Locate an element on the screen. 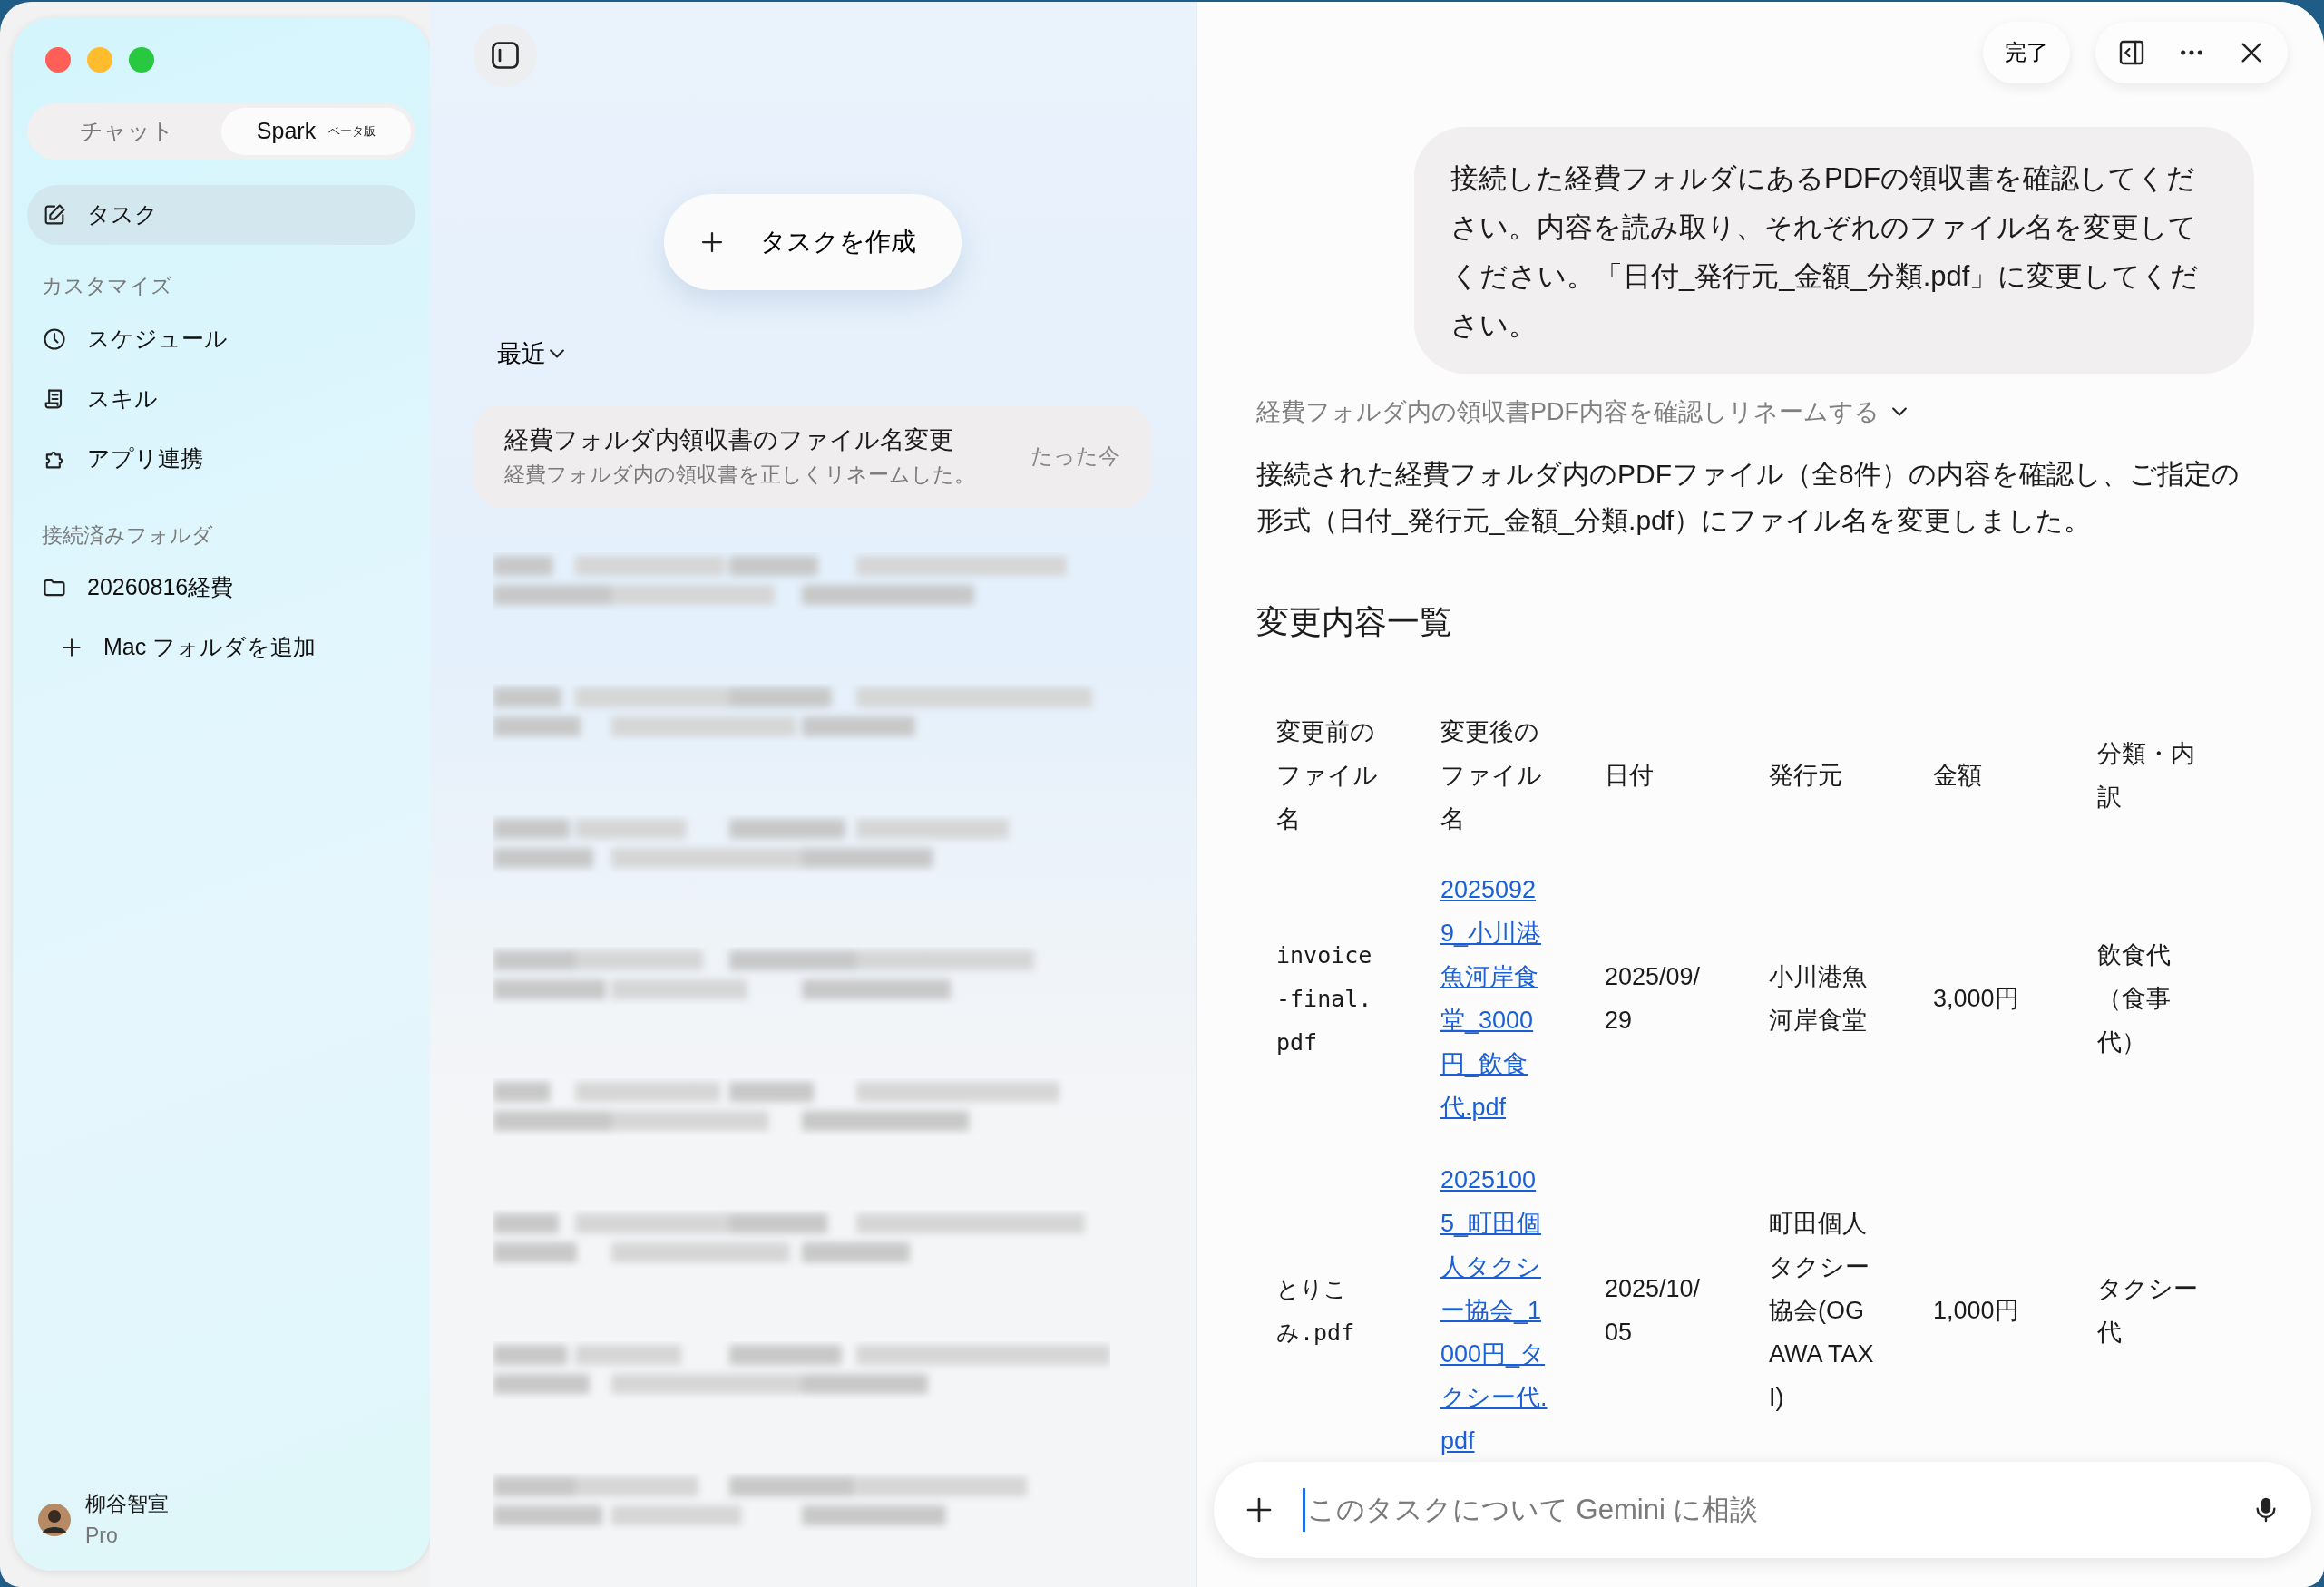 The image size is (2324, 1587). table-cell: 小川港魚河岸食堂 is located at coordinates (1818, 998).